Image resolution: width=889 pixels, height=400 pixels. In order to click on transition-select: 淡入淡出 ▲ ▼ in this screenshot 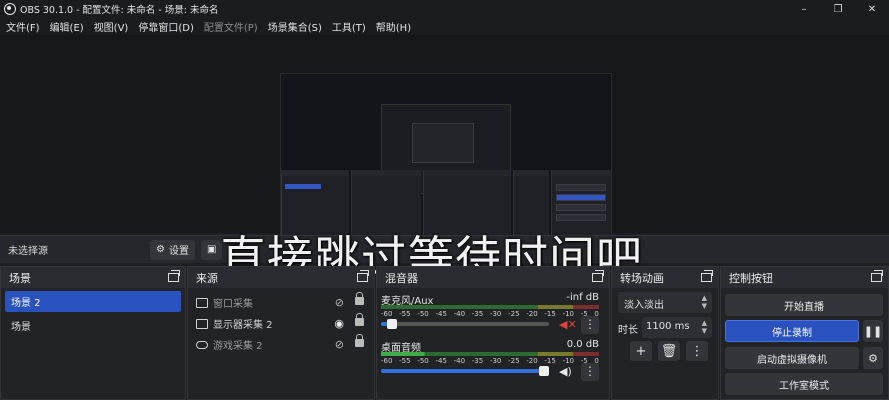, I will do `click(665, 302)`.